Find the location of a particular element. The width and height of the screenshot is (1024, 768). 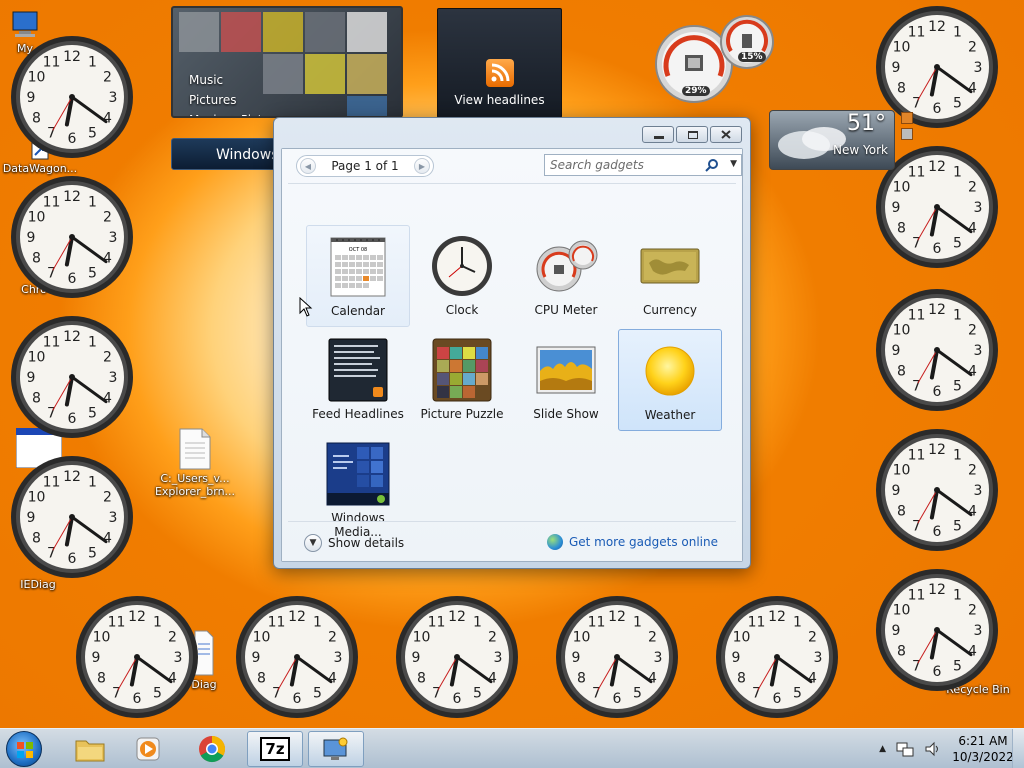

media-center-gadget: Music Pictures Music + Pictures is located at coordinates (287, 62).